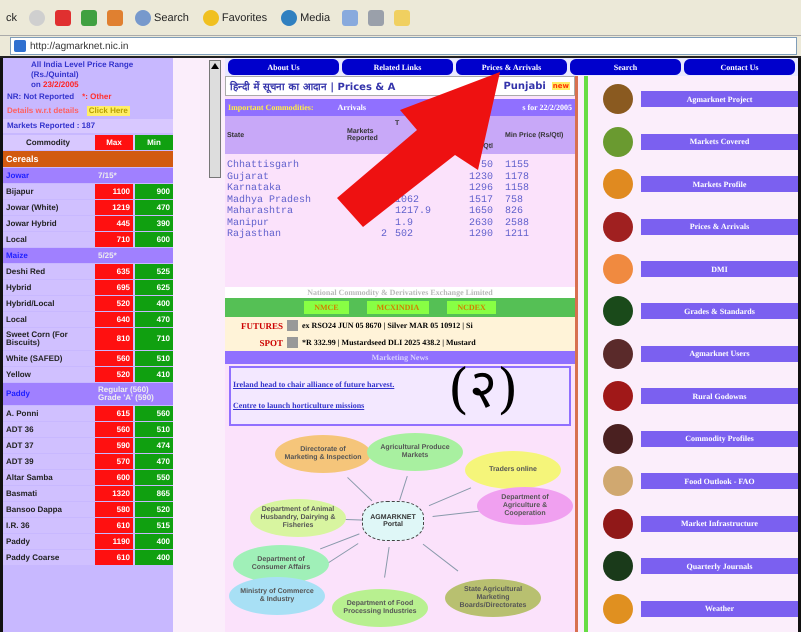 Image resolution: width=801 pixels, height=632 pixels. Describe the element at coordinates (719, 566) in the screenshot. I see `menu-button: Quarterly Journals` at that location.